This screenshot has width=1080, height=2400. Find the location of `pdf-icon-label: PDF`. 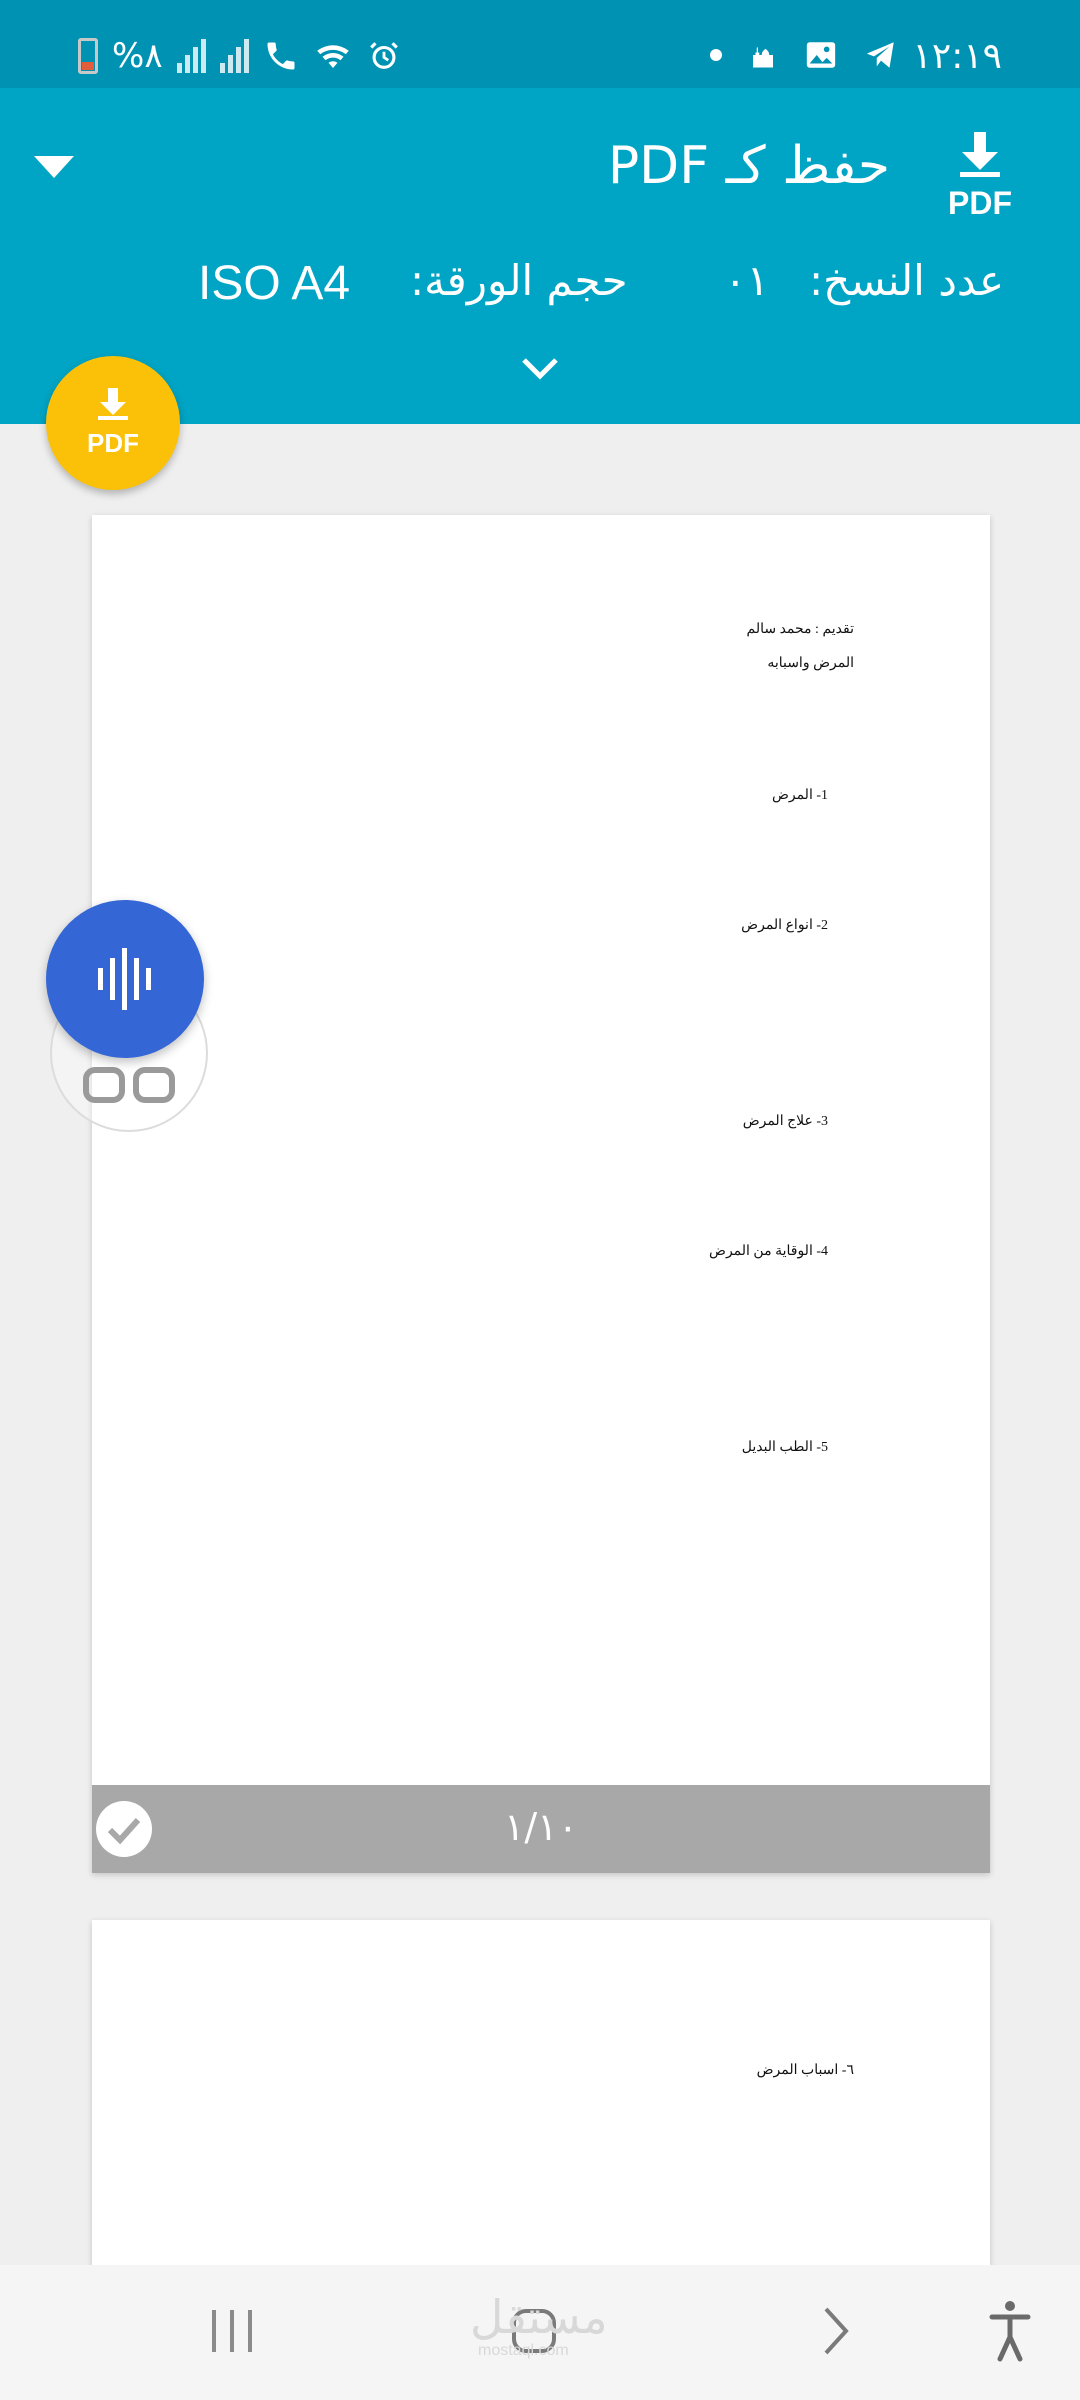

pdf-icon-label: PDF is located at coordinates (980, 202).